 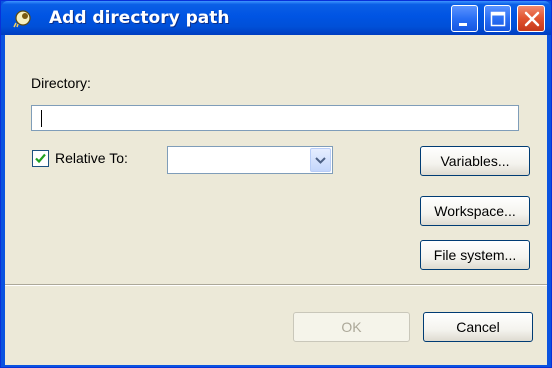 What do you see at coordinates (464, 18) in the screenshot?
I see `minimize-button` at bounding box center [464, 18].